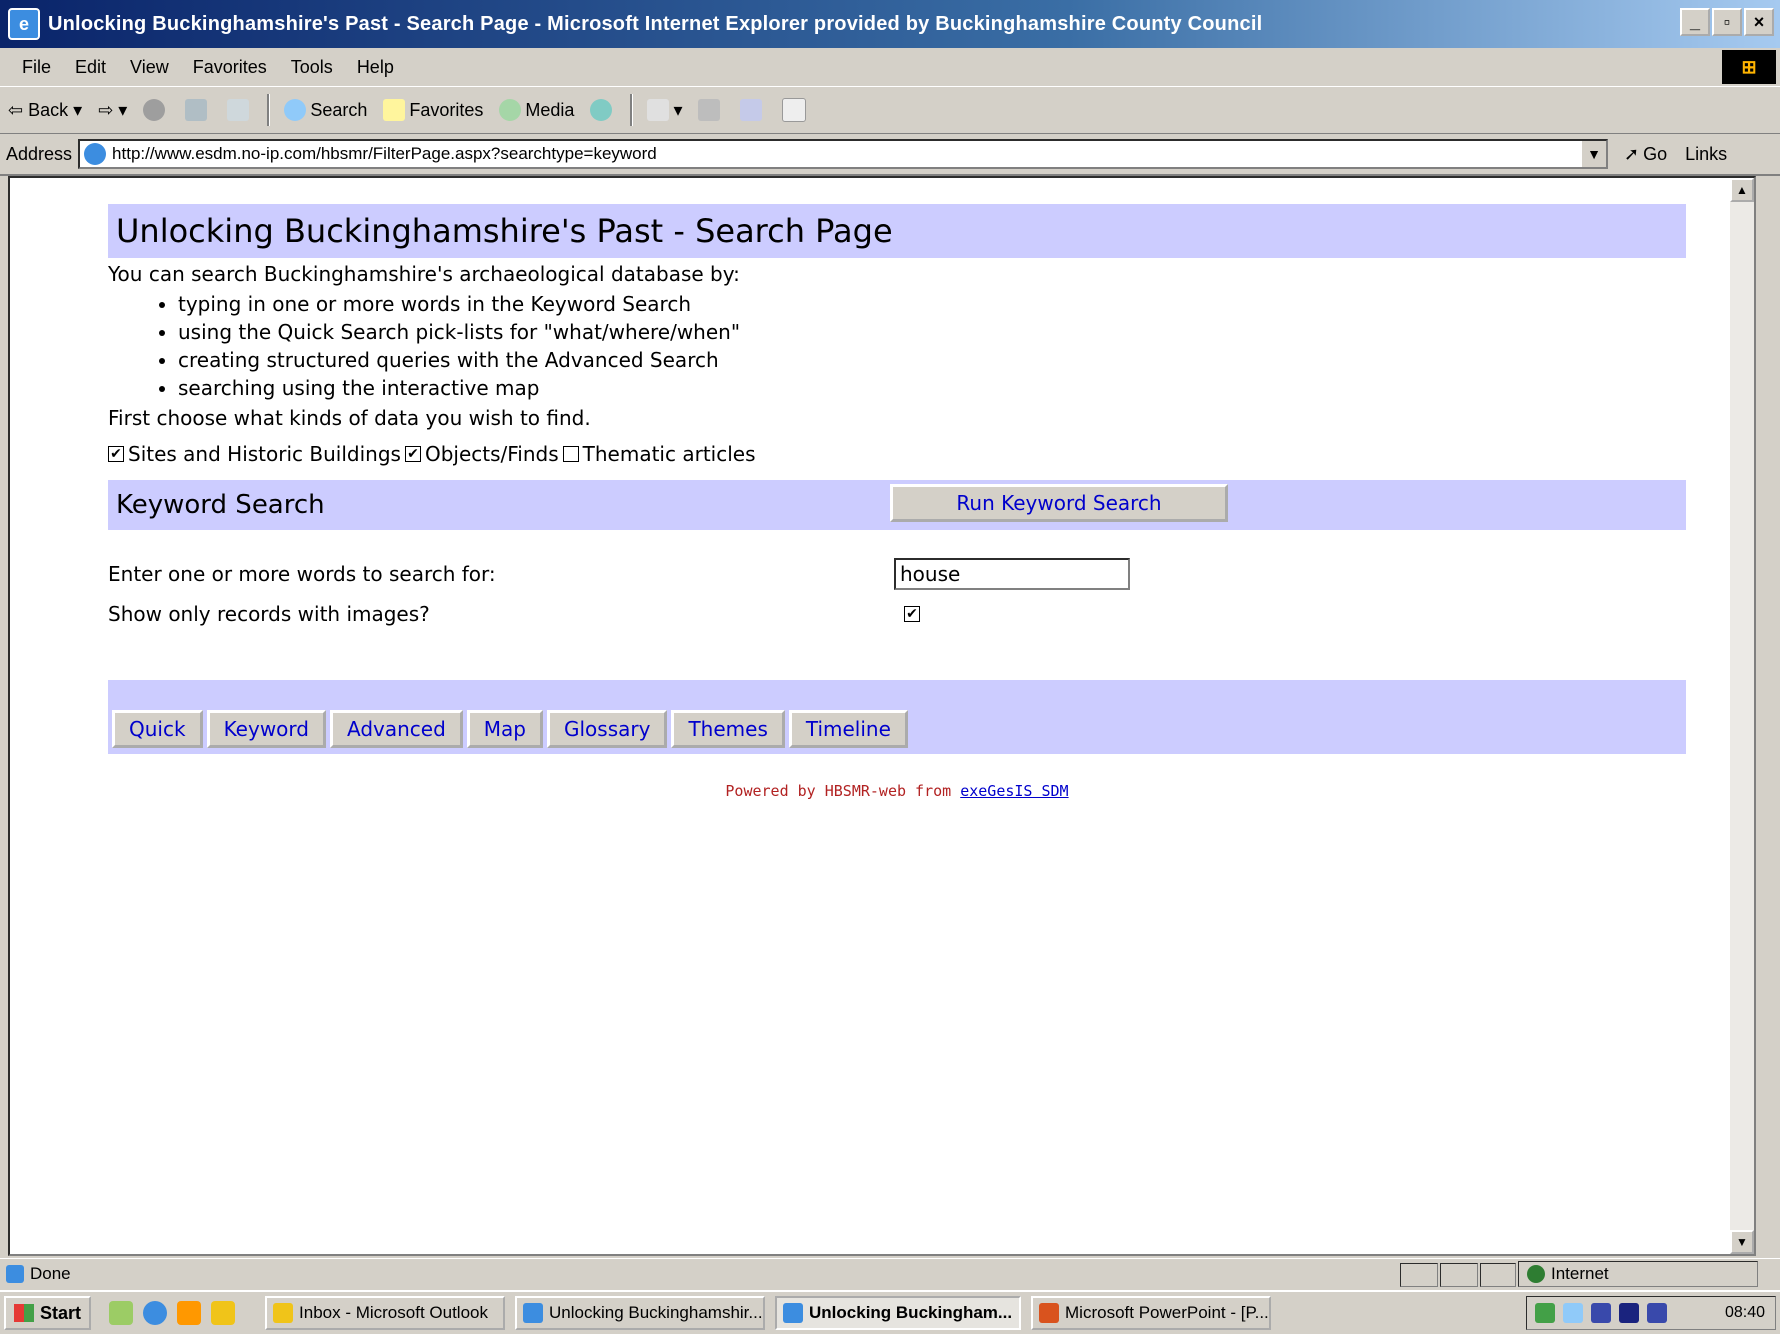 This screenshot has height=1334, width=1780. I want to click on vertical-scrollbar: ▲ ▼, so click(1742, 716).